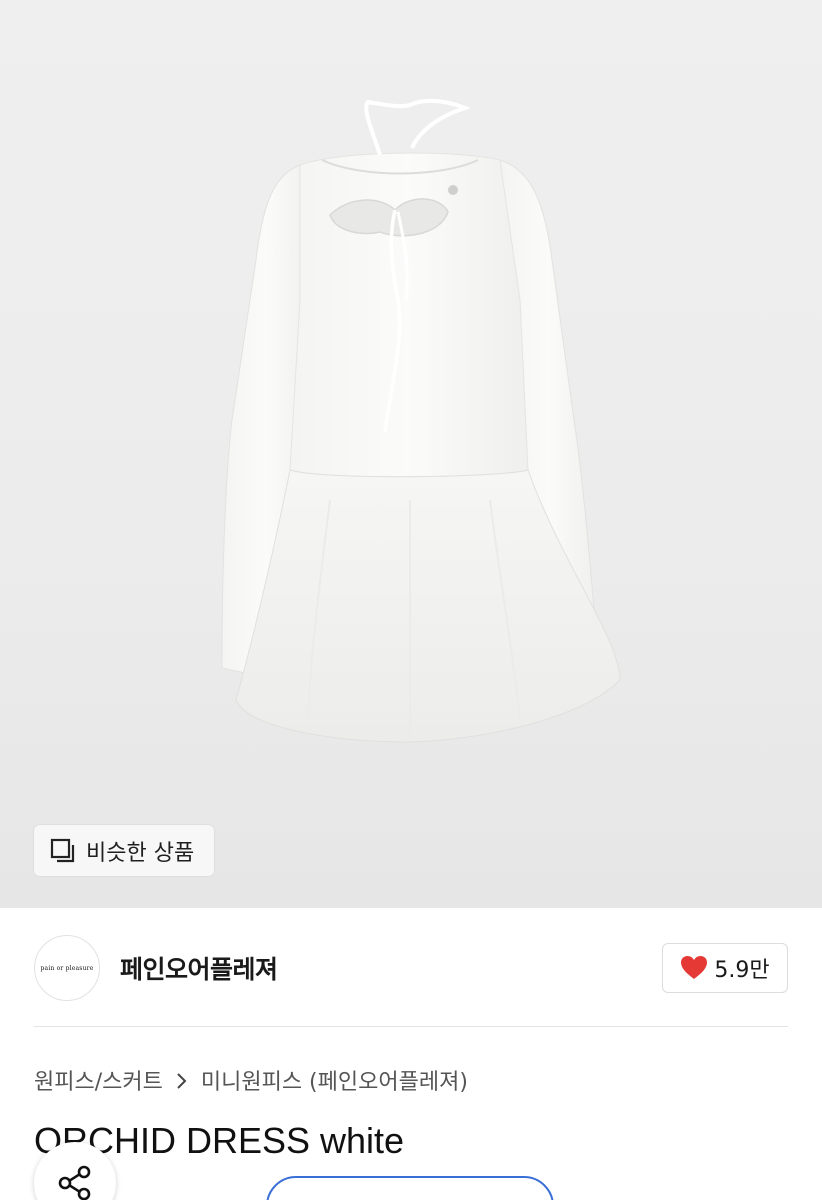 This screenshot has height=1200, width=822. What do you see at coordinates (63, 851) in the screenshot?
I see `stacked-squares-icon` at bounding box center [63, 851].